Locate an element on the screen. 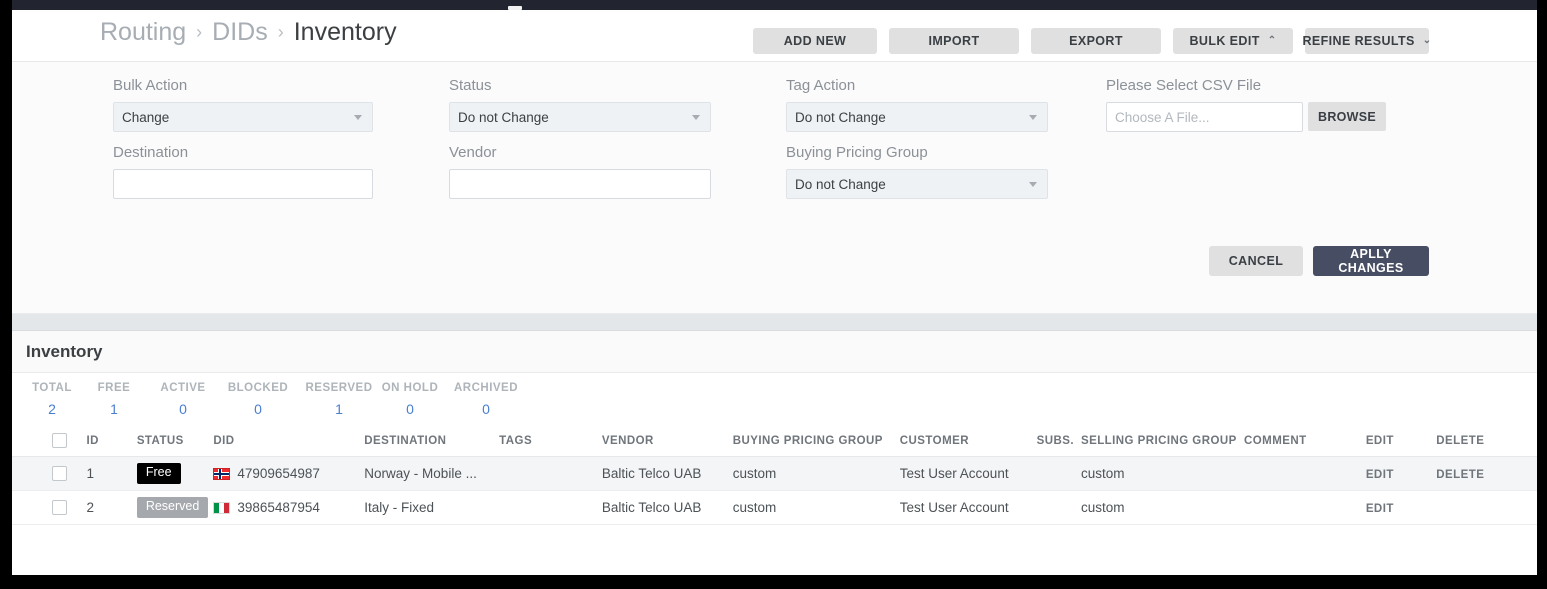  column-selling-pricing-group: SELLING PRICING GROUP is located at coordinates (1162, 442).